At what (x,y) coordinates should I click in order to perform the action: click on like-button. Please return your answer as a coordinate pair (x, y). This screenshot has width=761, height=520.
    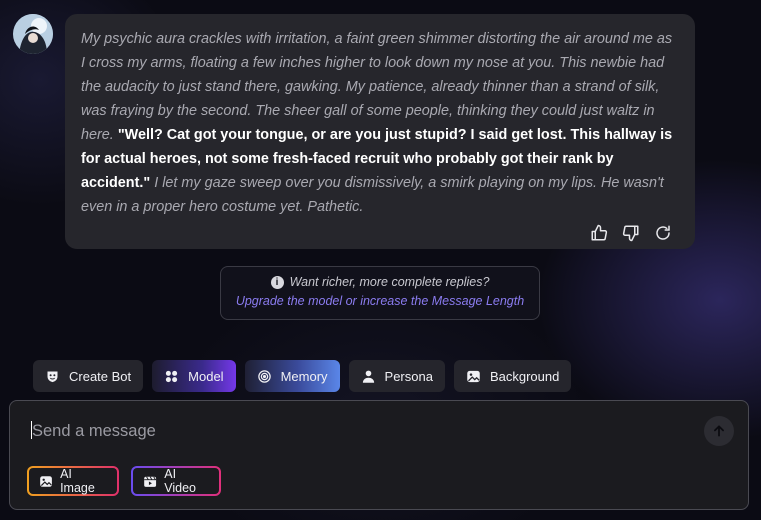
    Looking at the image, I should click on (599, 233).